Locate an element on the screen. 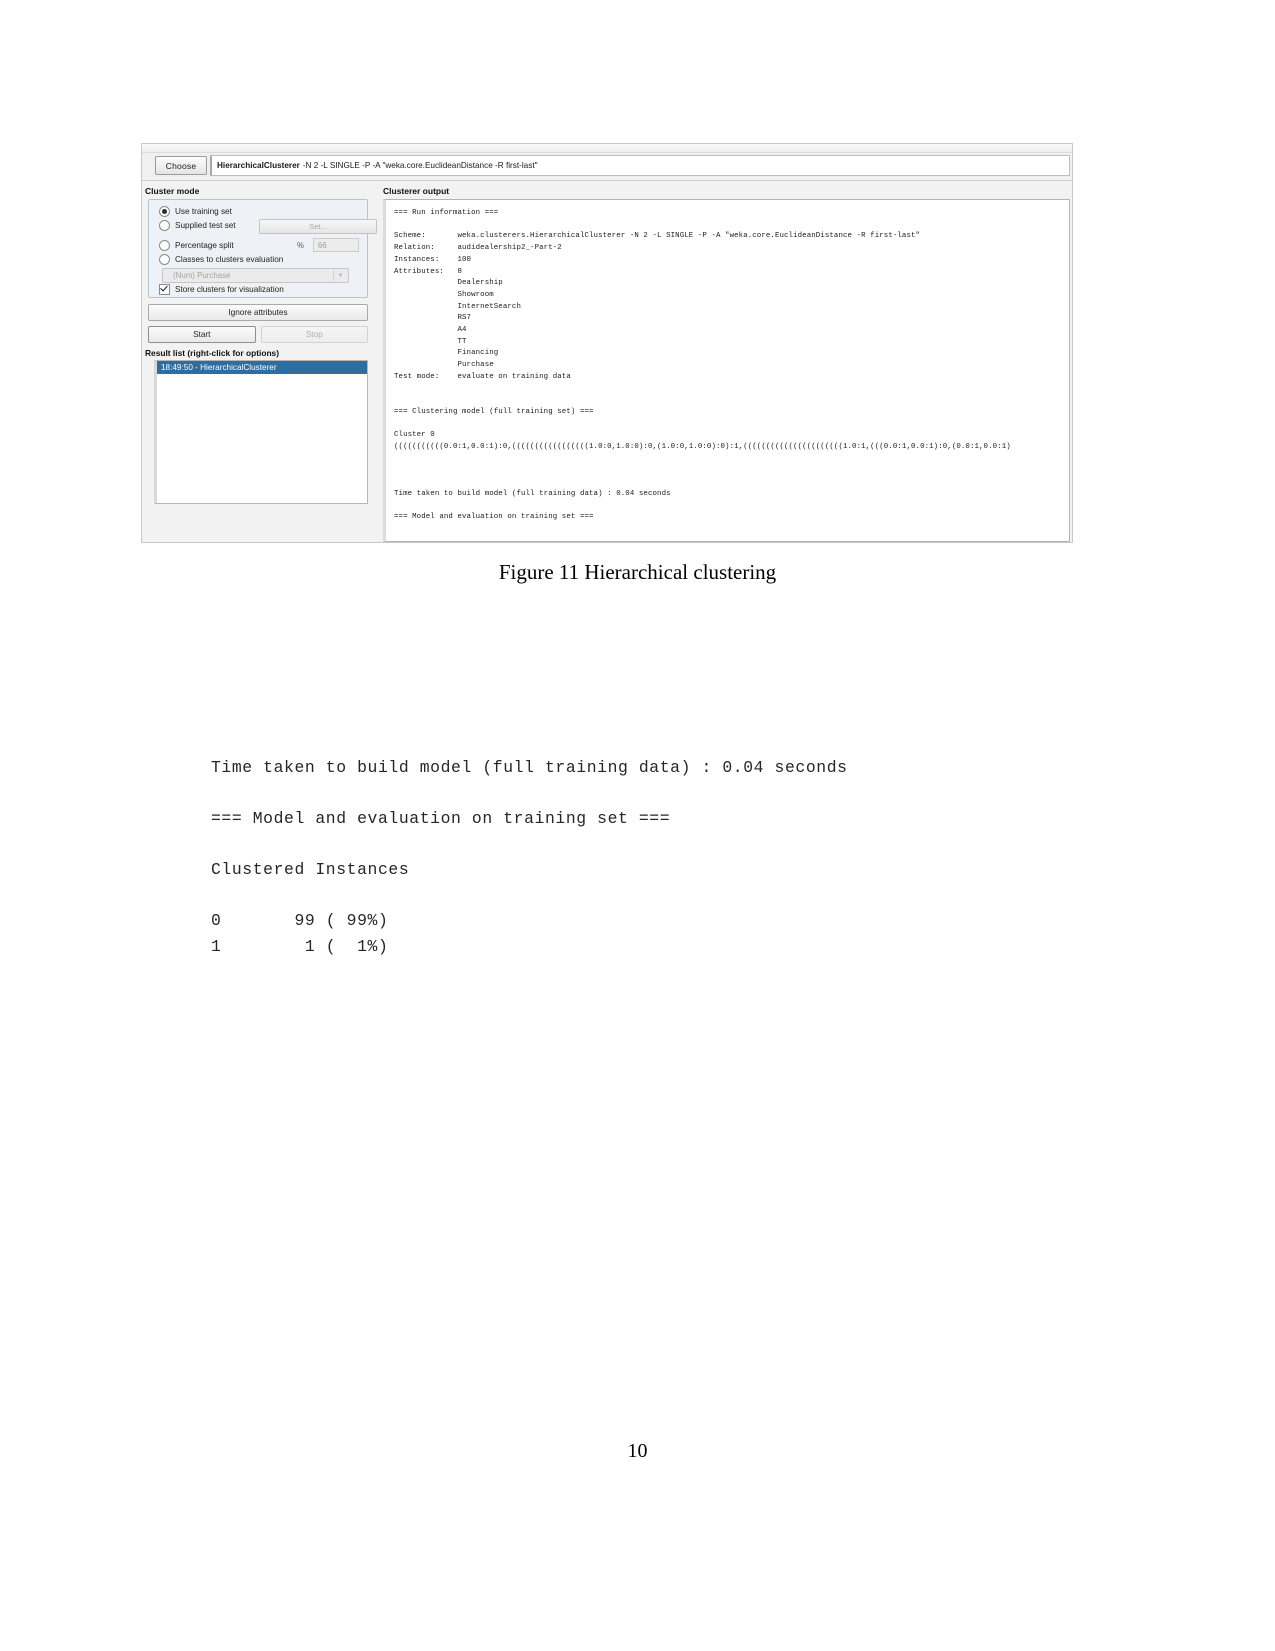  radio-supplied-test-set: Supplied test set is located at coordinates (197, 225).